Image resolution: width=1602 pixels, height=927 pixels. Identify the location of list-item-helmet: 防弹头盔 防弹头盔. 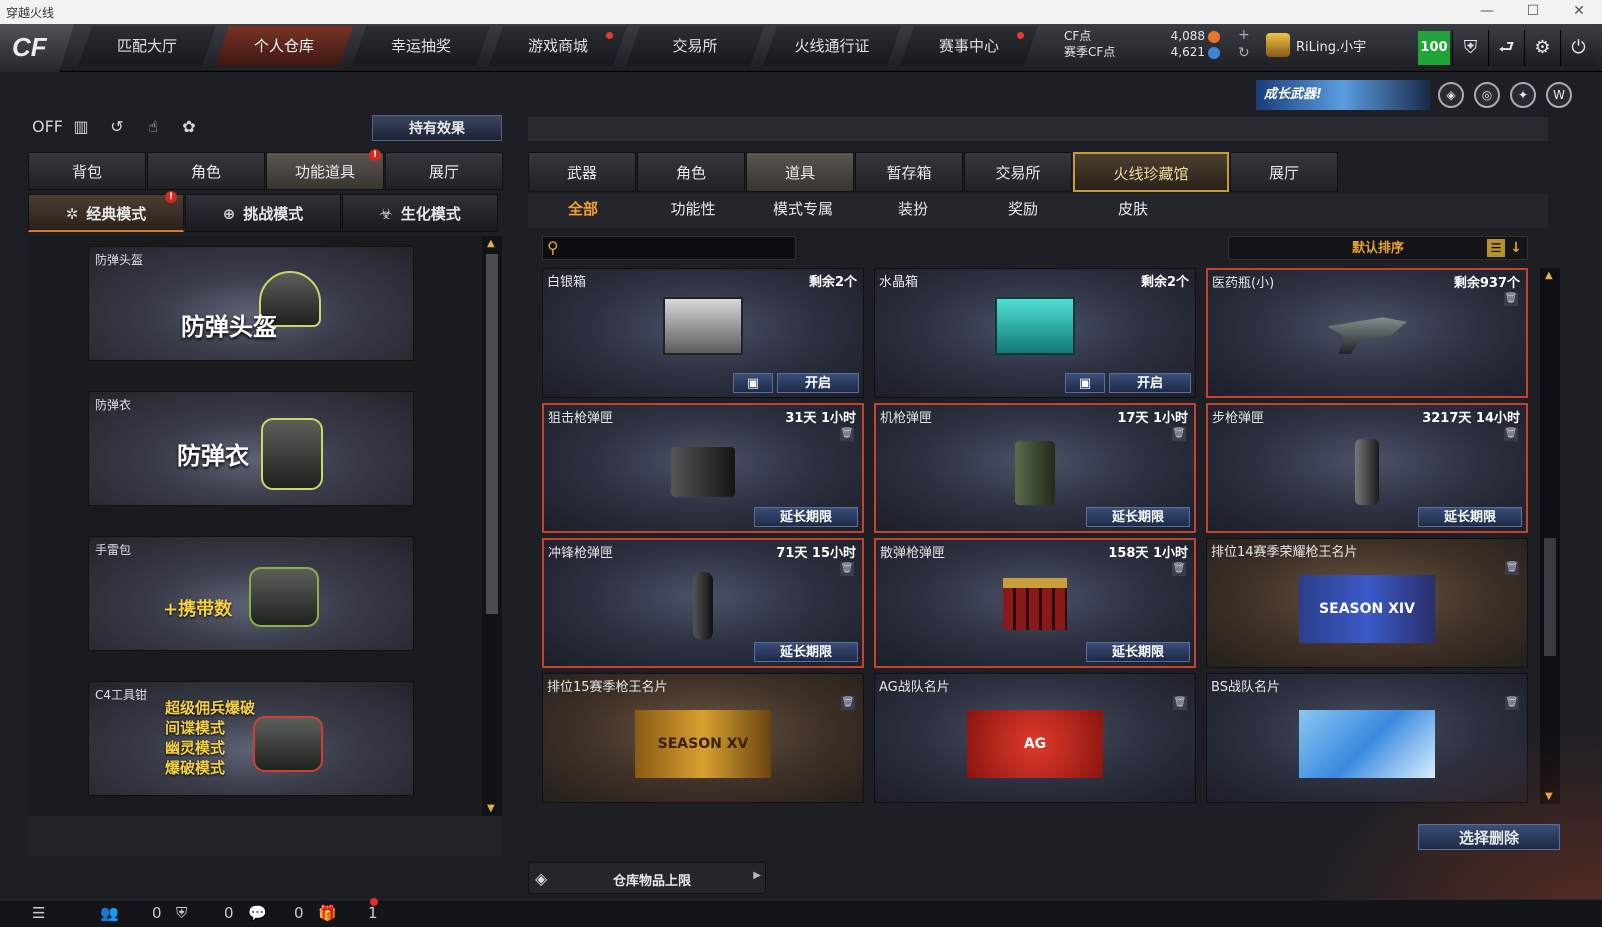
(251, 303).